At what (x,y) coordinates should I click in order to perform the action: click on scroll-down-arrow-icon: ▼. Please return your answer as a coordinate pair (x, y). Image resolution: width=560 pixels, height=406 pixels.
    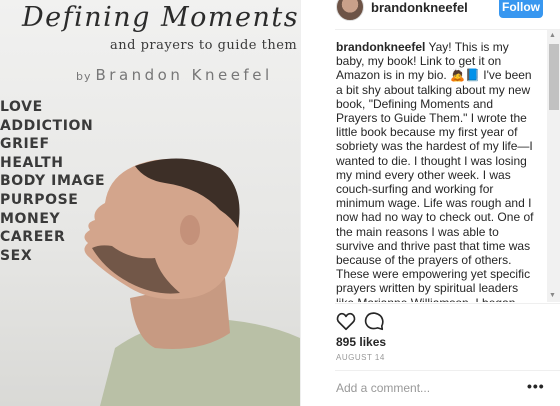
    Looking at the image, I should click on (552, 295).